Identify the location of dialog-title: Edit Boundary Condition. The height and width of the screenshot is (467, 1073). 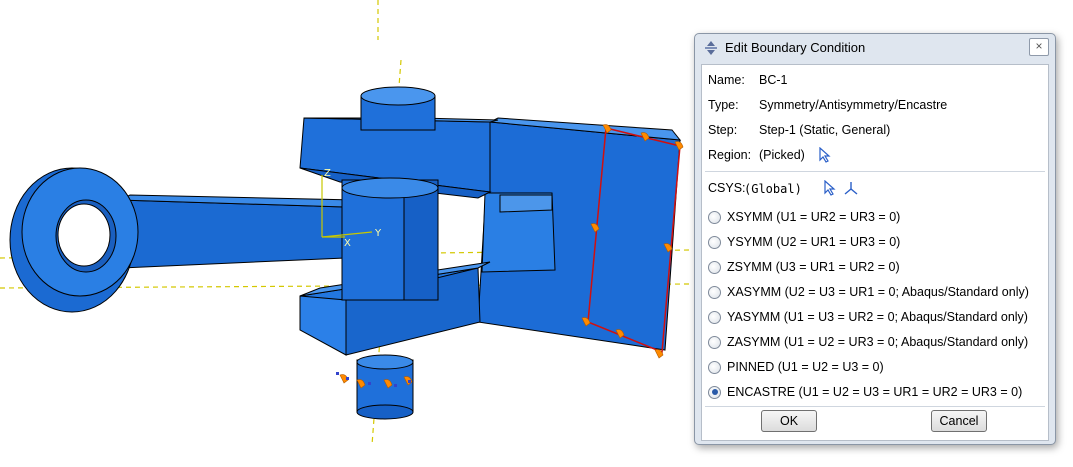
(795, 47).